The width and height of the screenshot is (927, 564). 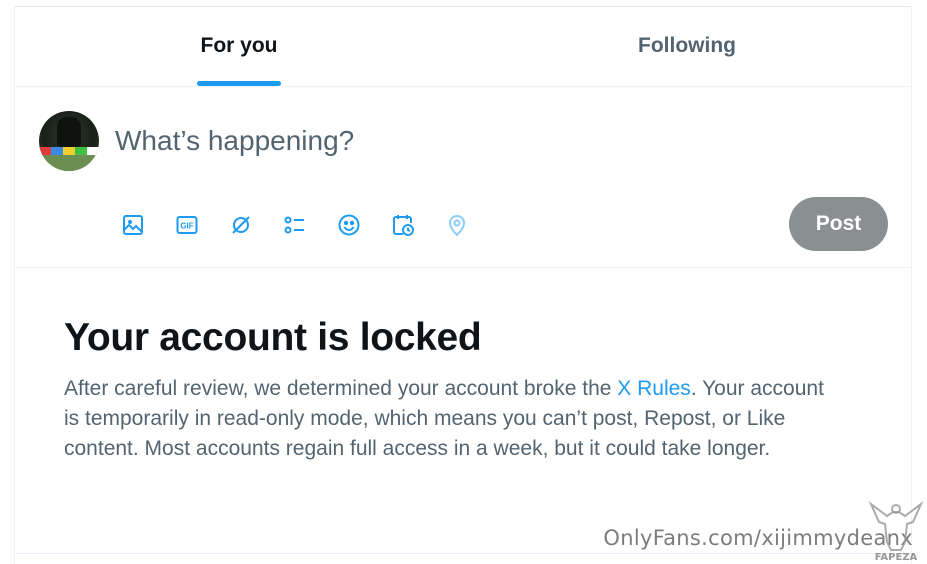 What do you see at coordinates (69, 132) in the screenshot?
I see `avatar-figure` at bounding box center [69, 132].